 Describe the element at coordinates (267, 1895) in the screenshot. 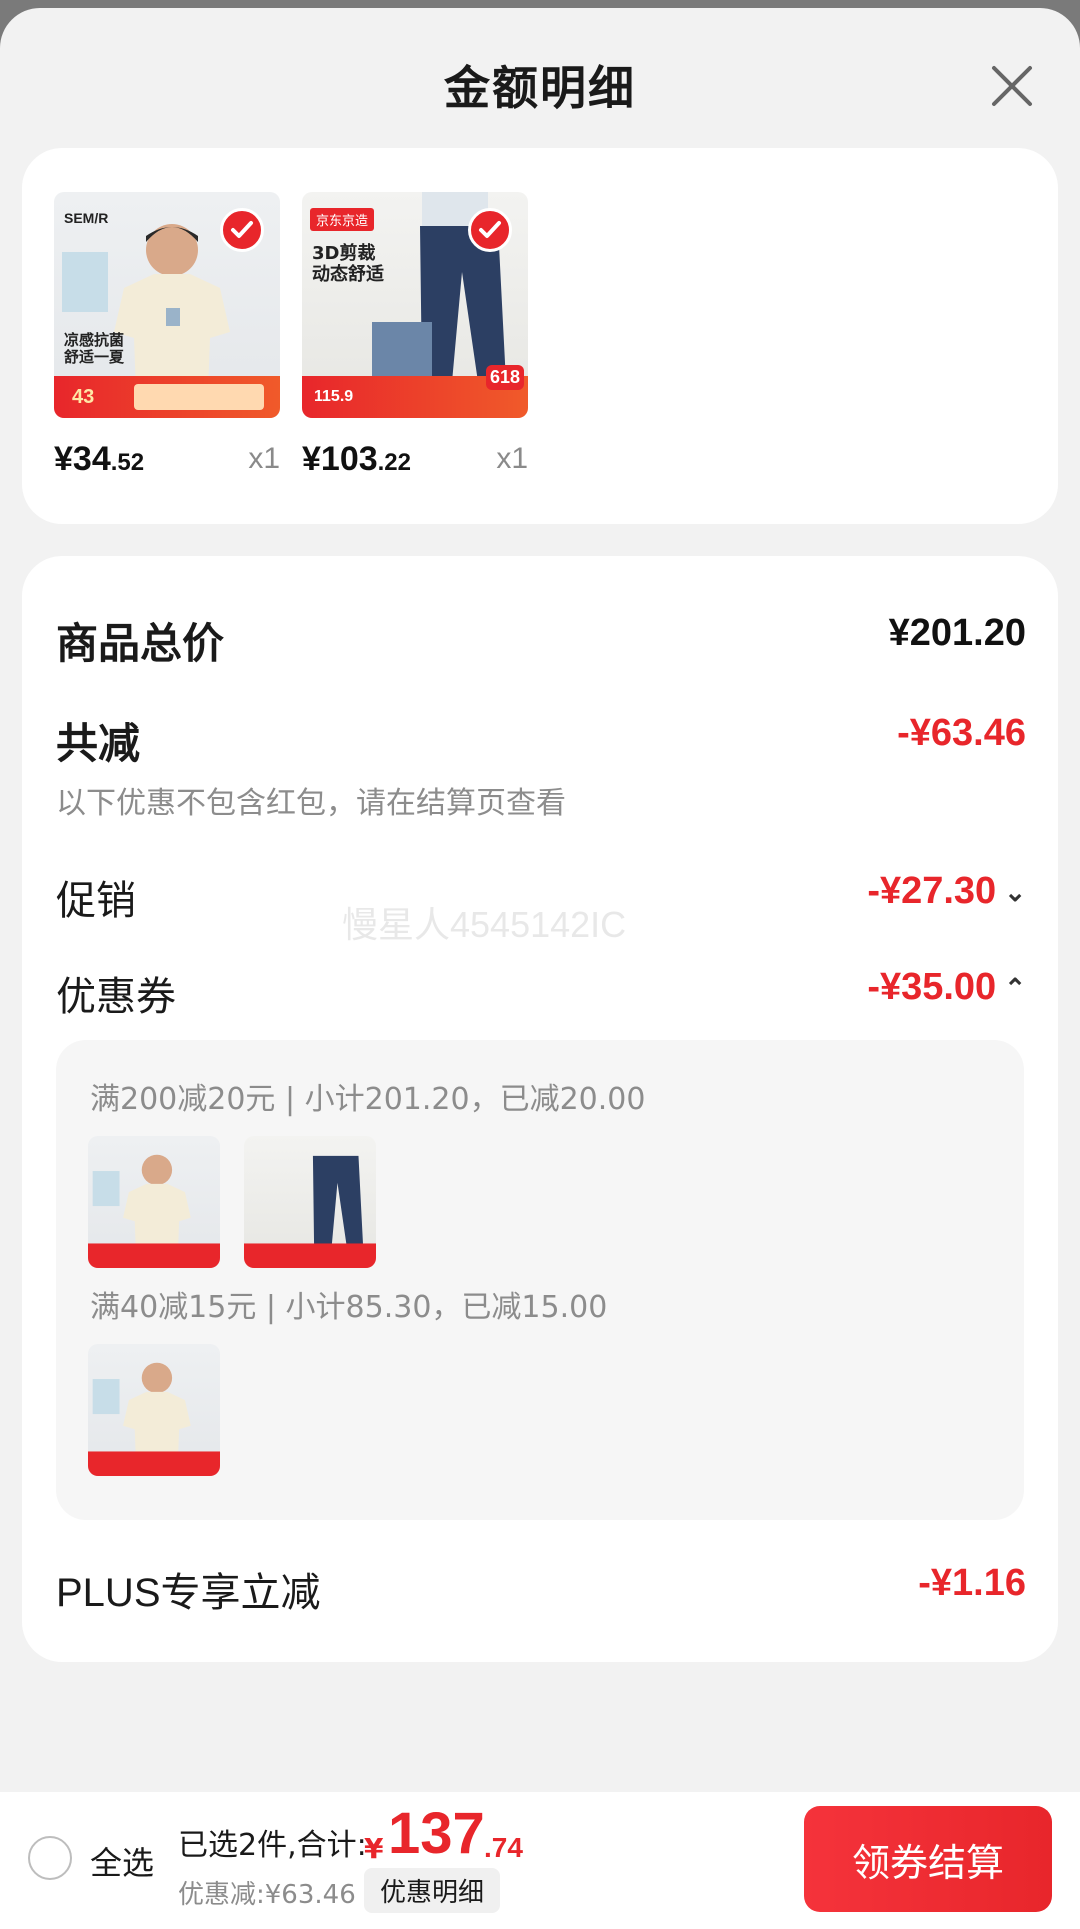

I see `discount-summary: 优惠减:¥63.46` at that location.